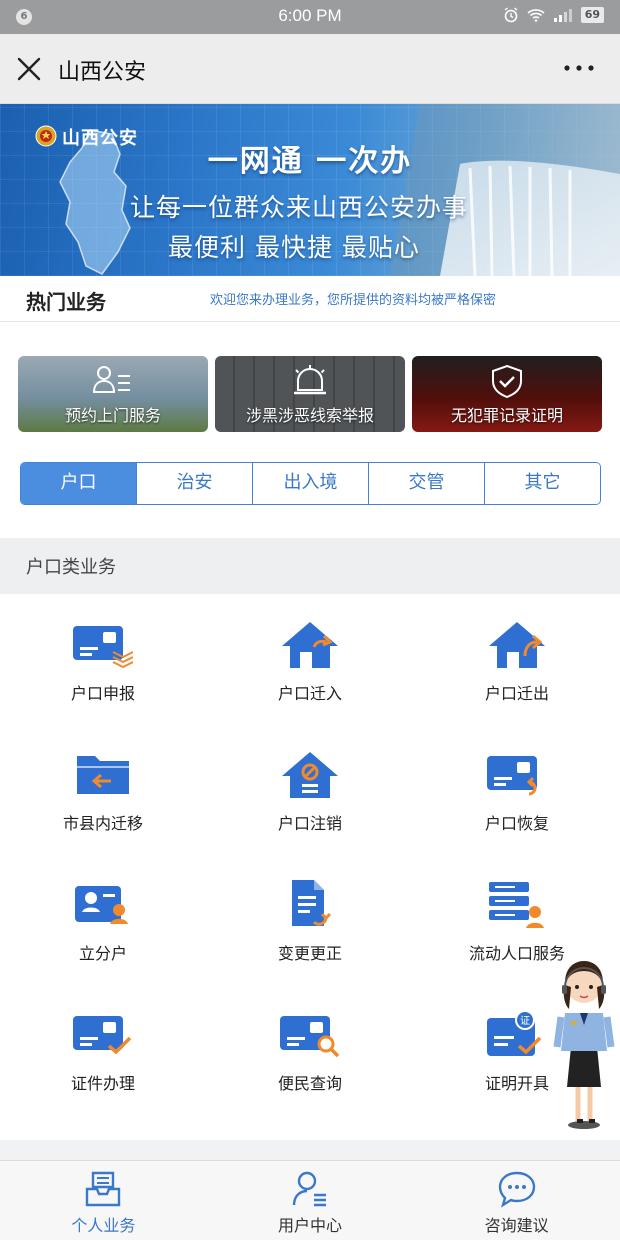 The height and width of the screenshot is (1240, 620). I want to click on nav-label: 咨询建议, so click(516, 1225).